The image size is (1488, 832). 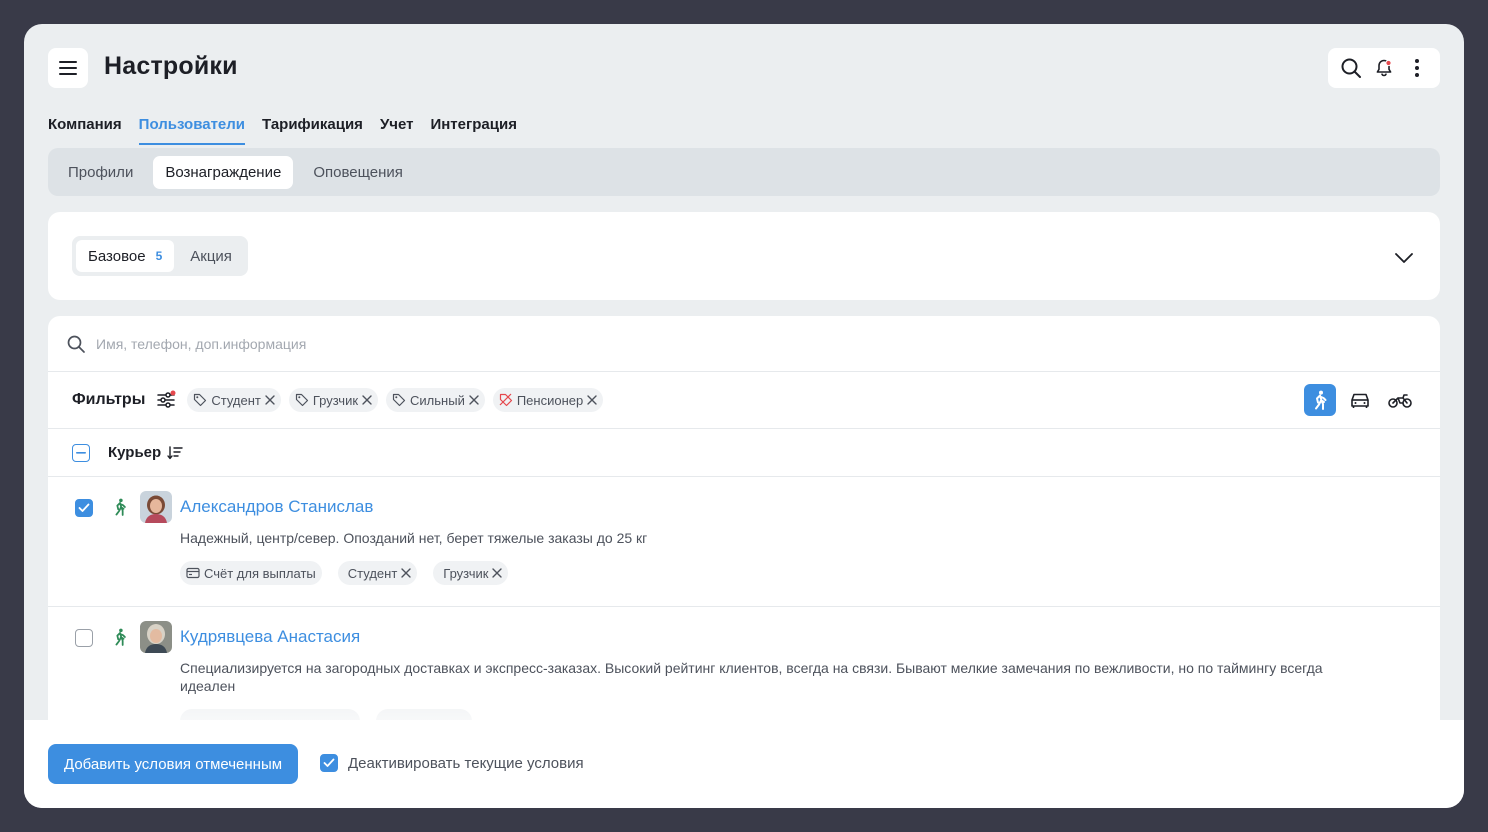 I want to click on segment-base: Базовое 5, so click(x=125, y=256).